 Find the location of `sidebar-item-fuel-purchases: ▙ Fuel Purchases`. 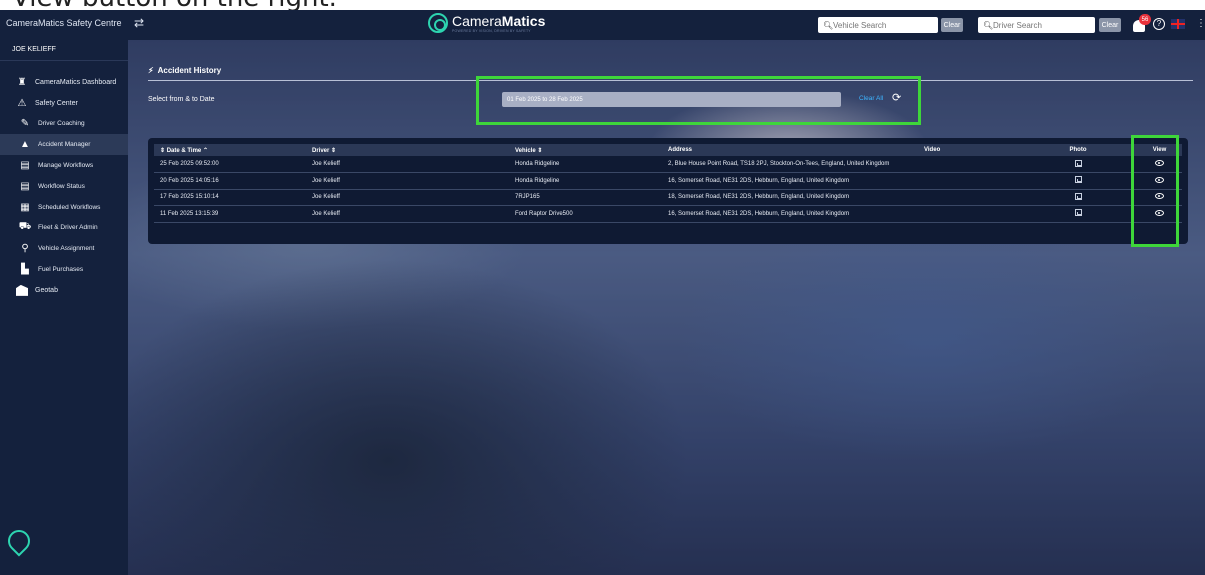

sidebar-item-fuel-purchases: ▙ Fuel Purchases is located at coordinates (64, 269).